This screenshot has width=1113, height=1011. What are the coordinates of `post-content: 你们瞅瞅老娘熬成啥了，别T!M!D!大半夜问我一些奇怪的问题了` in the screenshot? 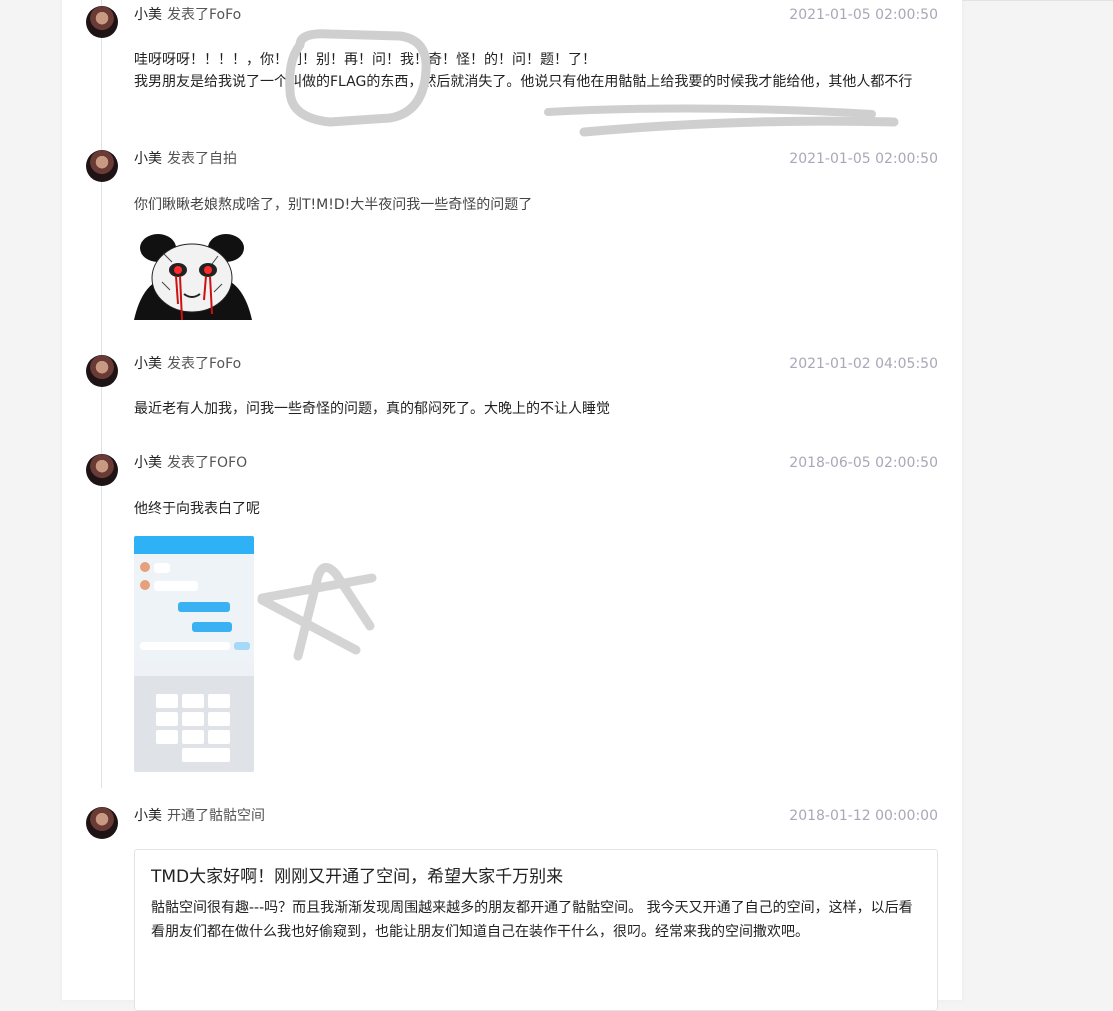 It's located at (536, 205).